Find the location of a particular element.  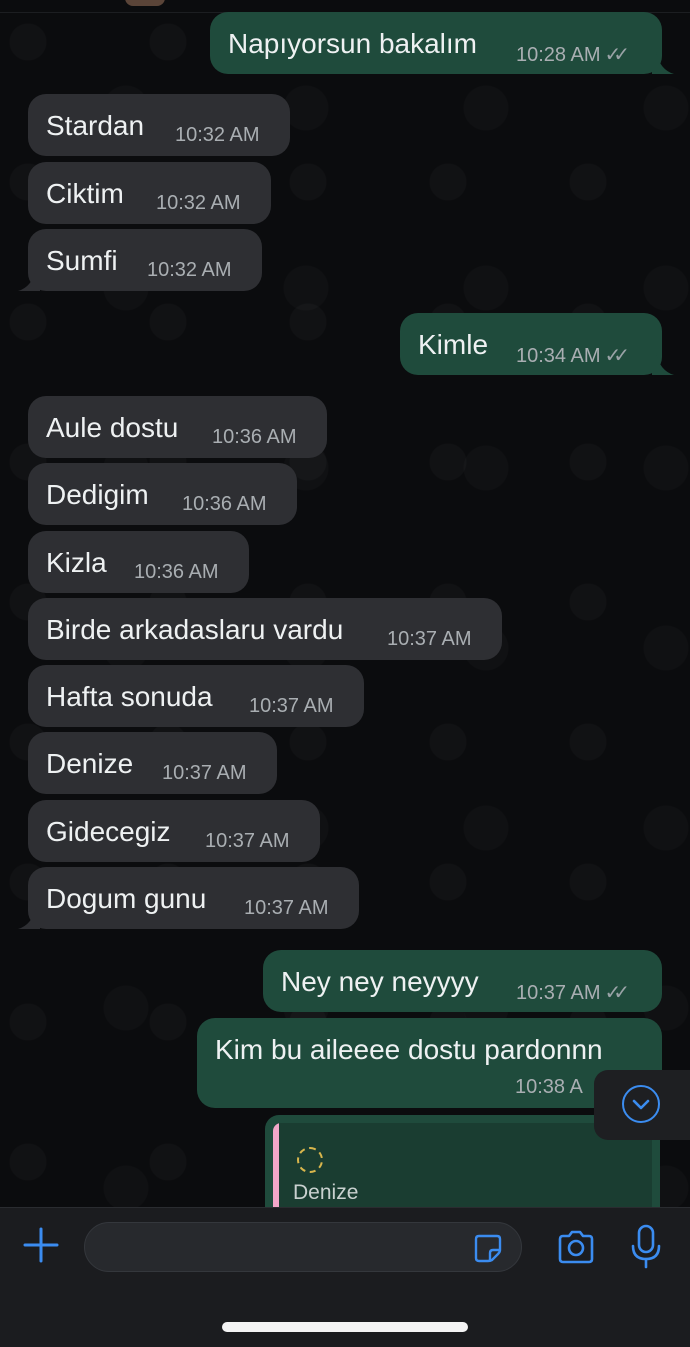

message-bubble-incoming: Dedigim 10:36 AM is located at coordinates (162, 494).